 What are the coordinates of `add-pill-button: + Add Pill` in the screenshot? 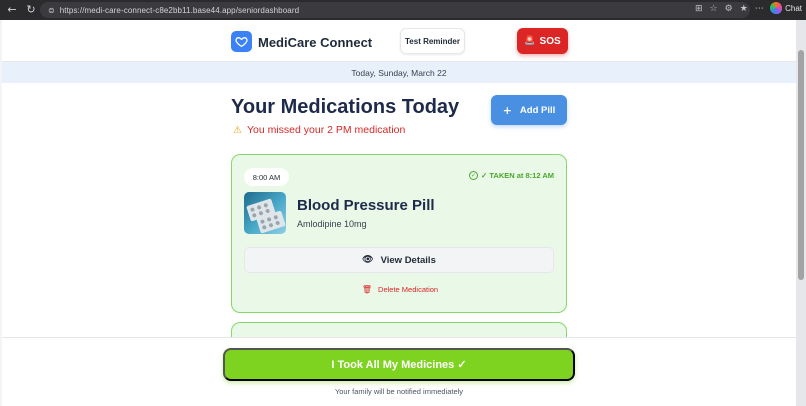 It's located at (529, 110).